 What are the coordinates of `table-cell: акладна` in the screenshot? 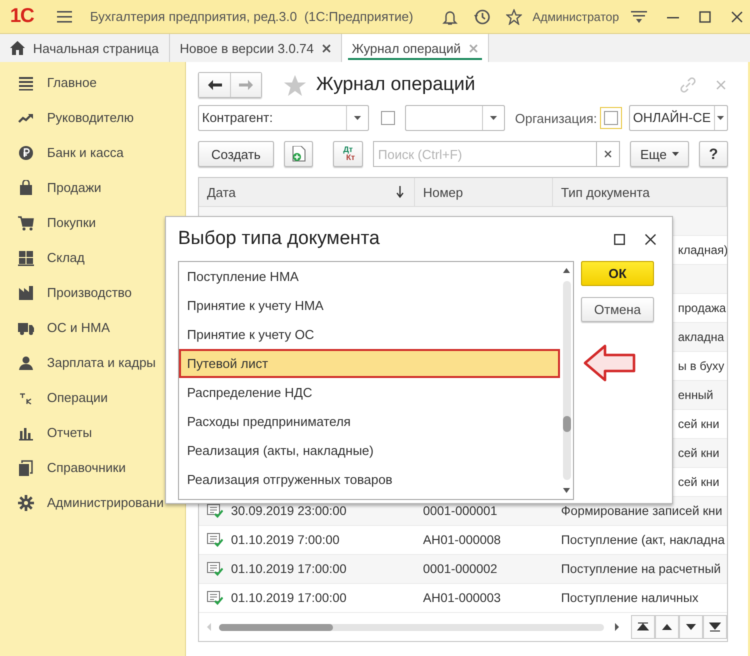 It's located at (701, 337).